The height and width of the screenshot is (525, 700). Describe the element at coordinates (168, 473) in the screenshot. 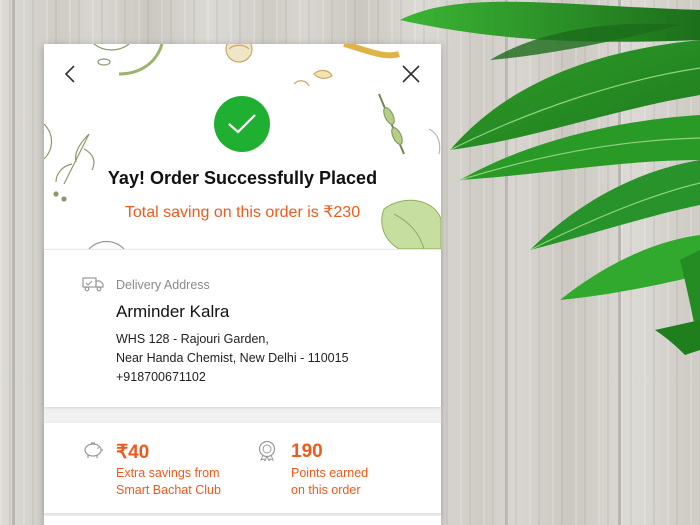

I see `extra-savings-label-1: Extra savings from` at that location.